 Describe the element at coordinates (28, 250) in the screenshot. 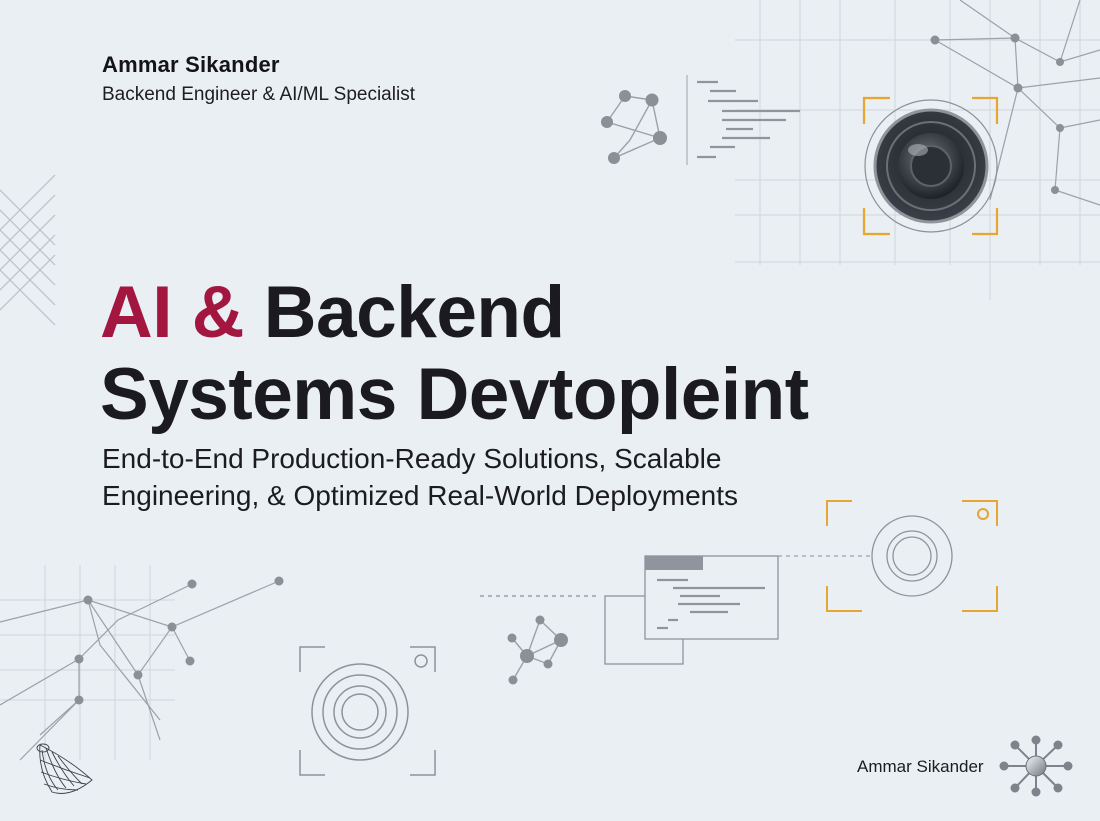

I see `left-hatch-pattern` at that location.